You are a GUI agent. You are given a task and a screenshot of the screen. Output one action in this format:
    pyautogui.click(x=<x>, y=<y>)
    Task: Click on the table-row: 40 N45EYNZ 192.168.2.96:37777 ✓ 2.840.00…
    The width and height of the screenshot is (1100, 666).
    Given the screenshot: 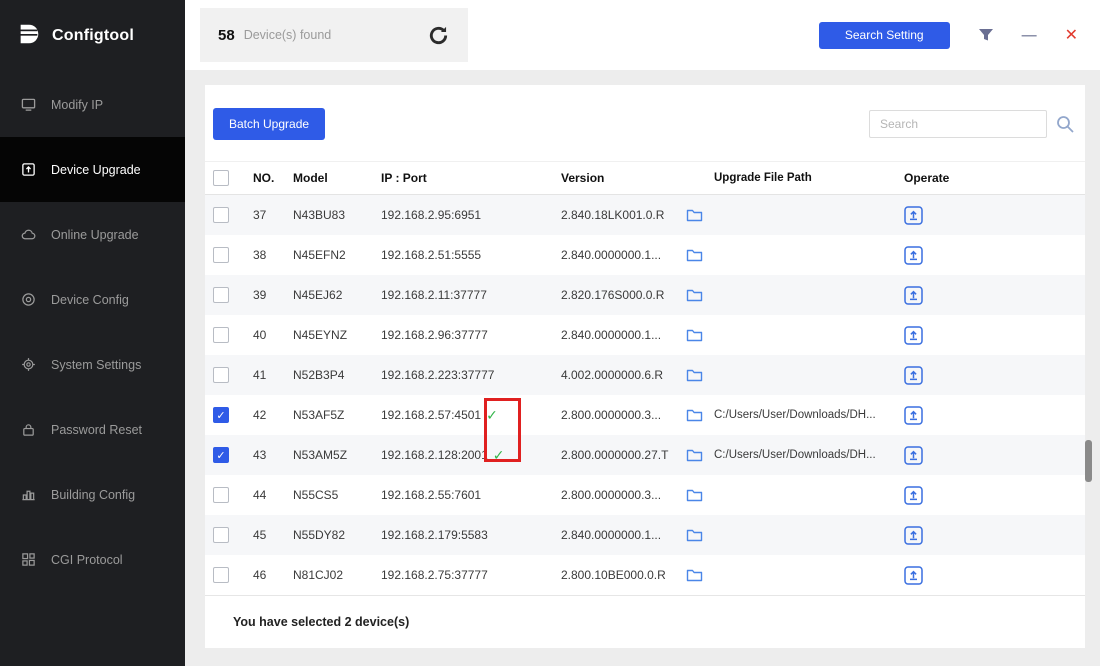 What is the action you would take?
    pyautogui.click(x=645, y=335)
    